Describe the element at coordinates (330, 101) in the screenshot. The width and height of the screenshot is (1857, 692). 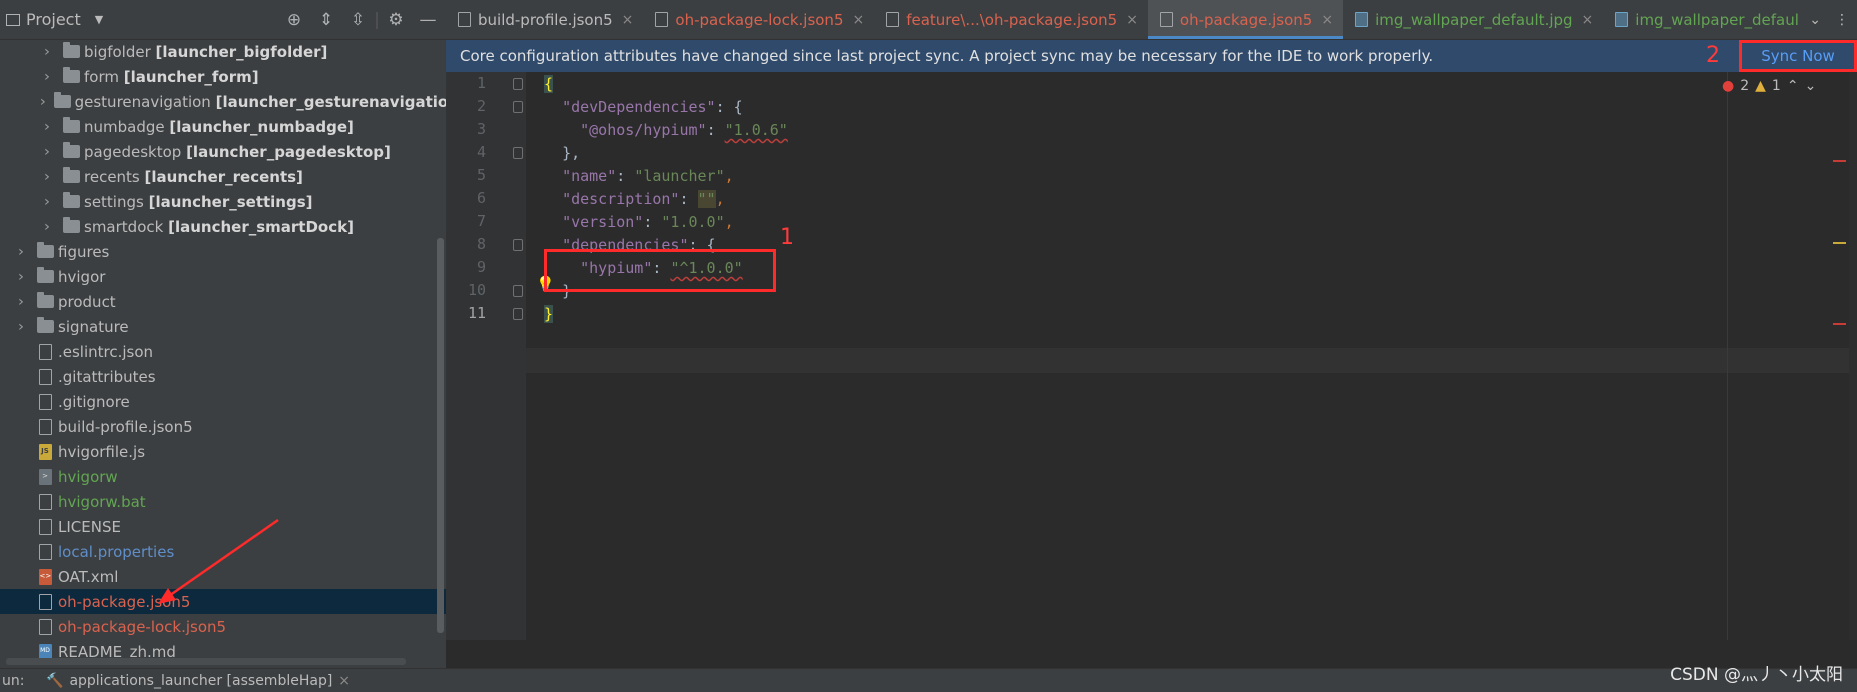
I see `tree-item-module: [launcher_gesturenavigation]` at that location.